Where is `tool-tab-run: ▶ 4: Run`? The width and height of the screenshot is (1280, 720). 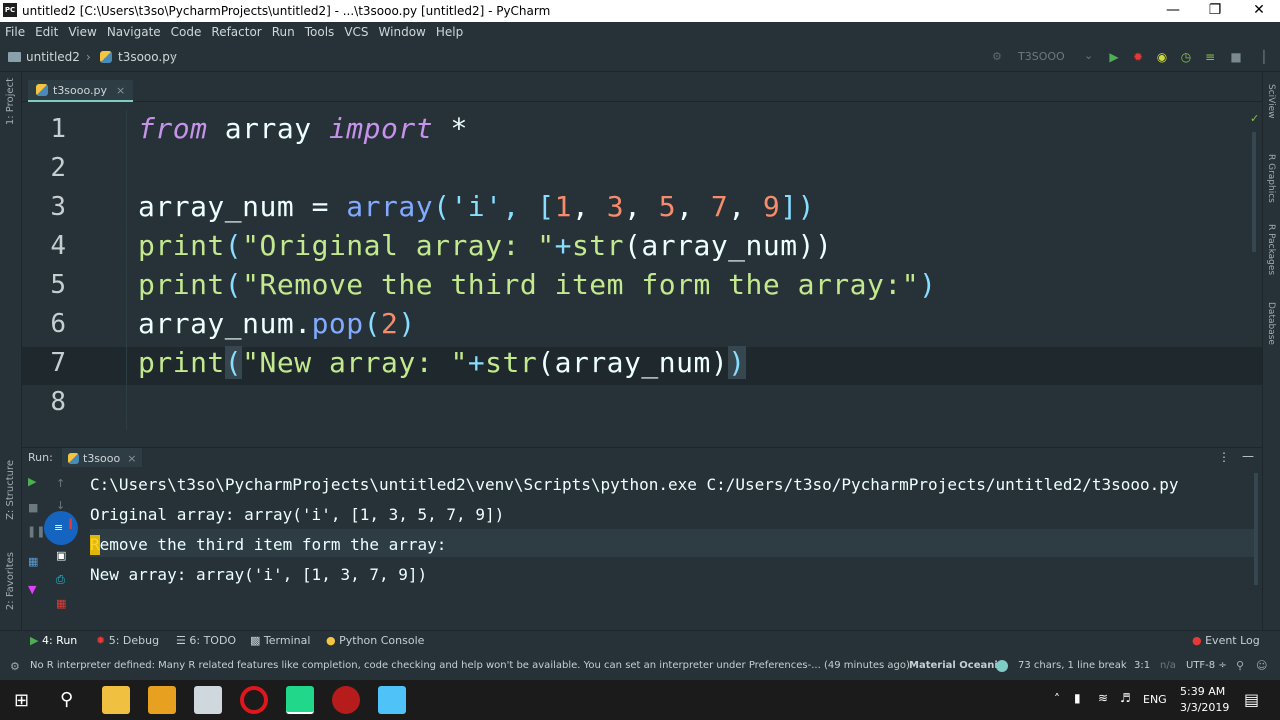 tool-tab-run: ▶ 4: Run is located at coordinates (53, 640).